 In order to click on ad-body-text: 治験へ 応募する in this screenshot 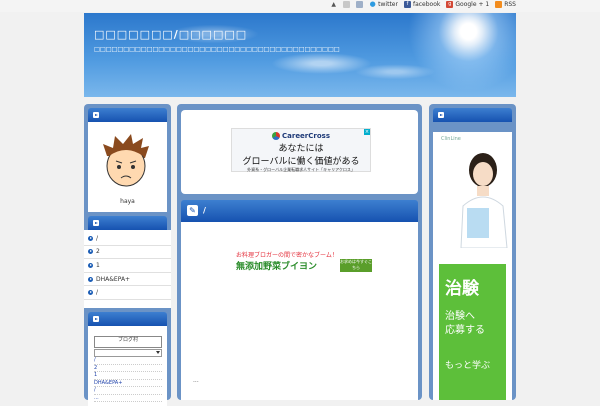, I will do `click(465, 323)`.